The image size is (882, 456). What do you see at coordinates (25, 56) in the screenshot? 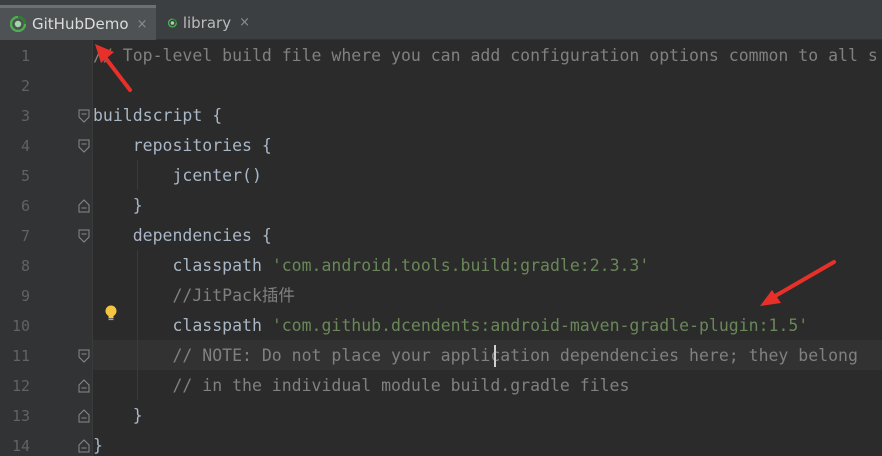
I see `line-number: 1` at bounding box center [25, 56].